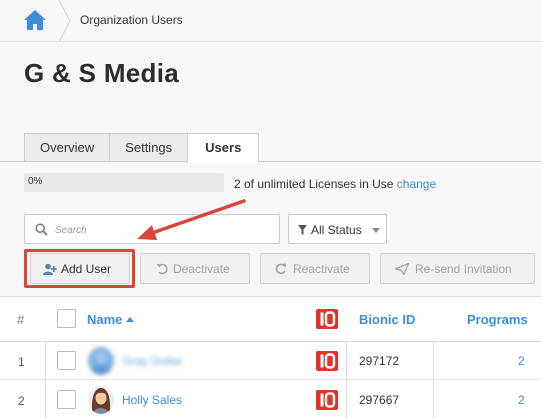 Image resolution: width=541 pixels, height=418 pixels. Describe the element at coordinates (86, 269) in the screenshot. I see `add-user-label: Add User` at that location.